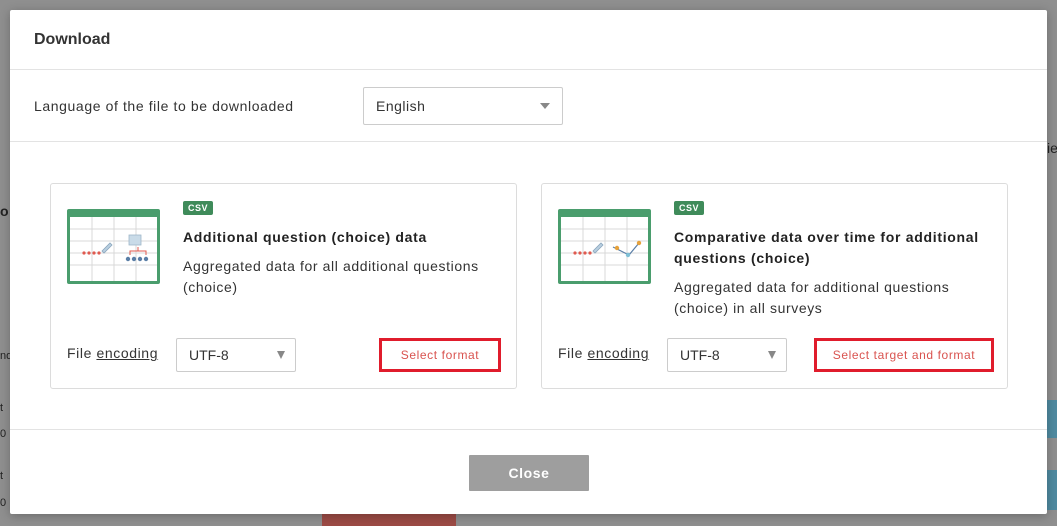 This screenshot has height=526, width=1057. What do you see at coordinates (305, 237) in the screenshot?
I see `card-title: Additional question (choice) data` at bounding box center [305, 237].